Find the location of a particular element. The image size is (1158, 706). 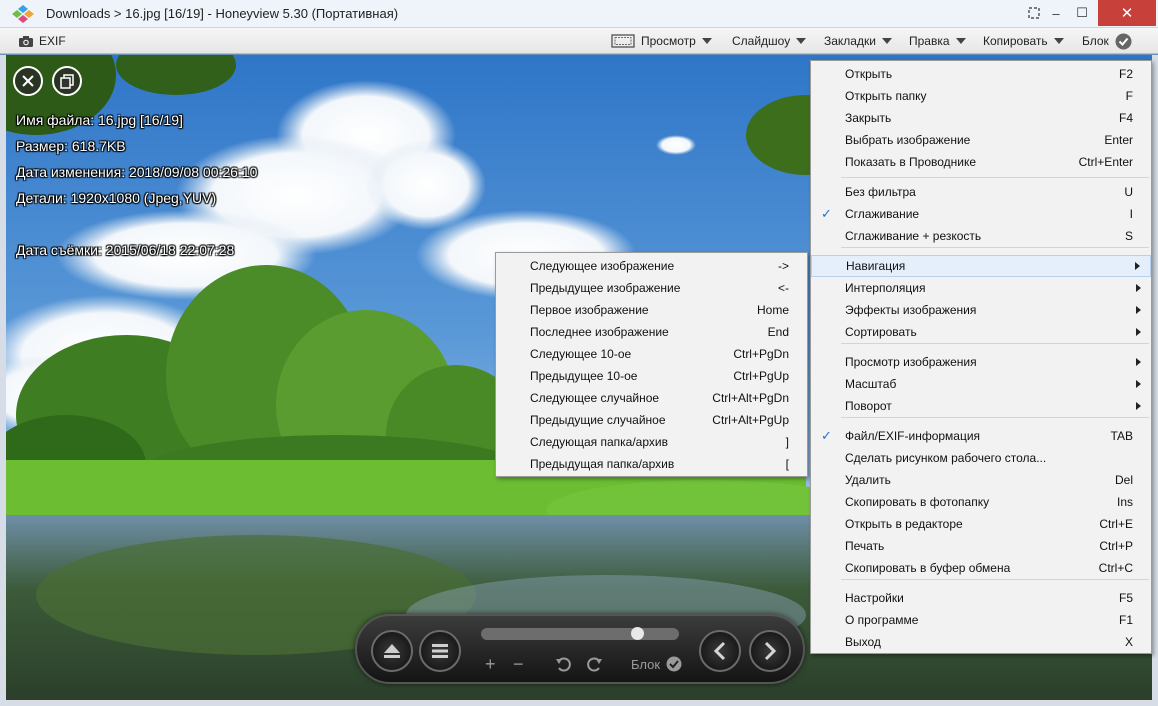

nav-item-next-random: Следующее случайное Ctrl+Alt+PgDn is located at coordinates (651, 398).